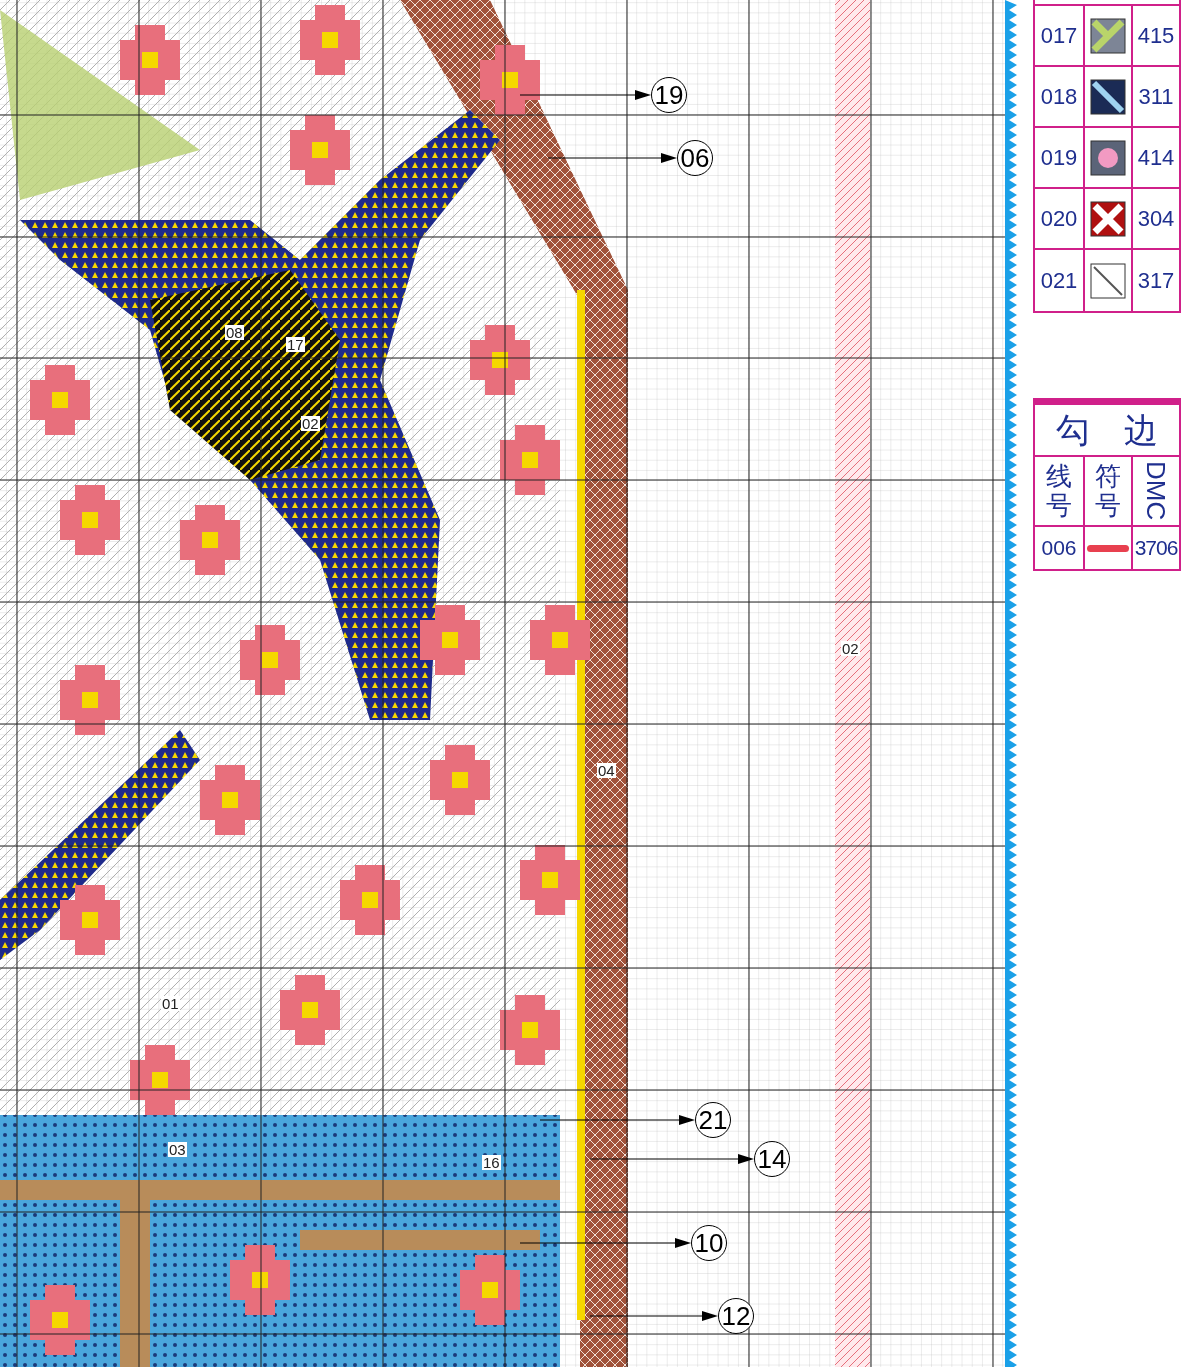  I want to click on column-header: 线号, so click(1059, 491).